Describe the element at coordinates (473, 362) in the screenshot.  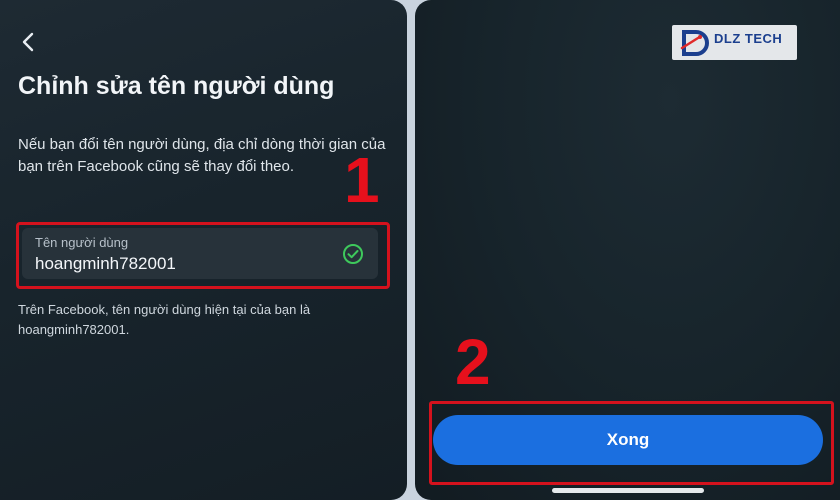
I see `step-marker-2: 2` at that location.